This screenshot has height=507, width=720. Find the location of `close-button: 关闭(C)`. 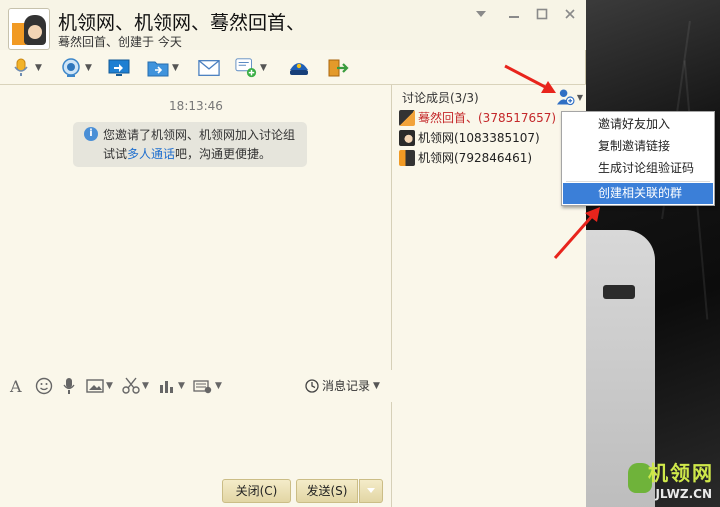

close-button: 关闭(C) is located at coordinates (256, 491).